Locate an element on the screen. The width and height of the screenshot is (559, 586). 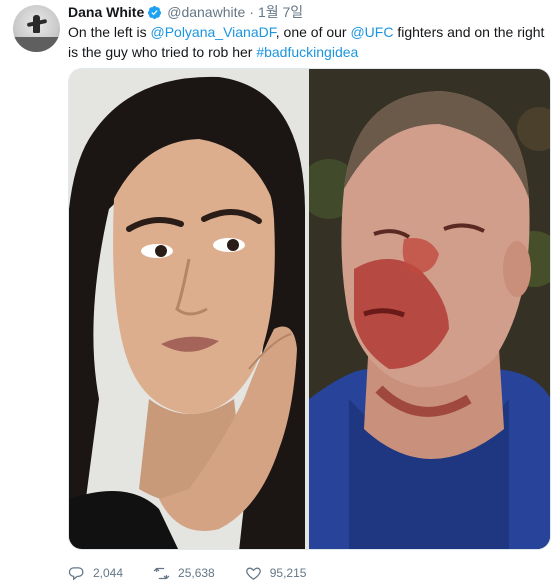
reply-icon is located at coordinates (76, 573).